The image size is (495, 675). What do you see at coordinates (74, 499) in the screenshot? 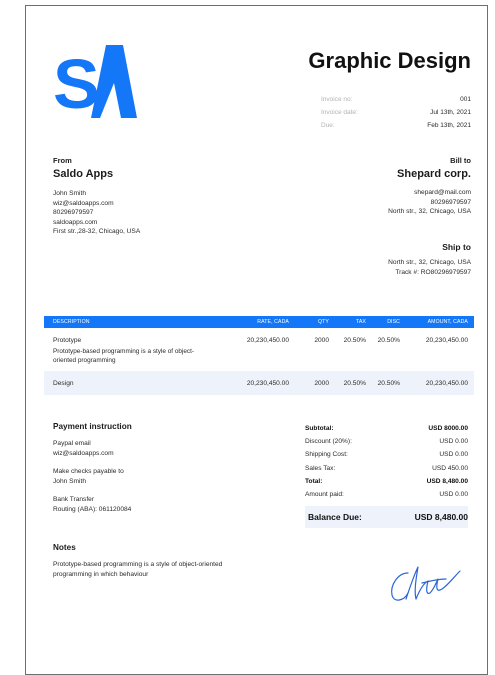
I see `bank-transfer-label: Bank Transfer` at bounding box center [74, 499].